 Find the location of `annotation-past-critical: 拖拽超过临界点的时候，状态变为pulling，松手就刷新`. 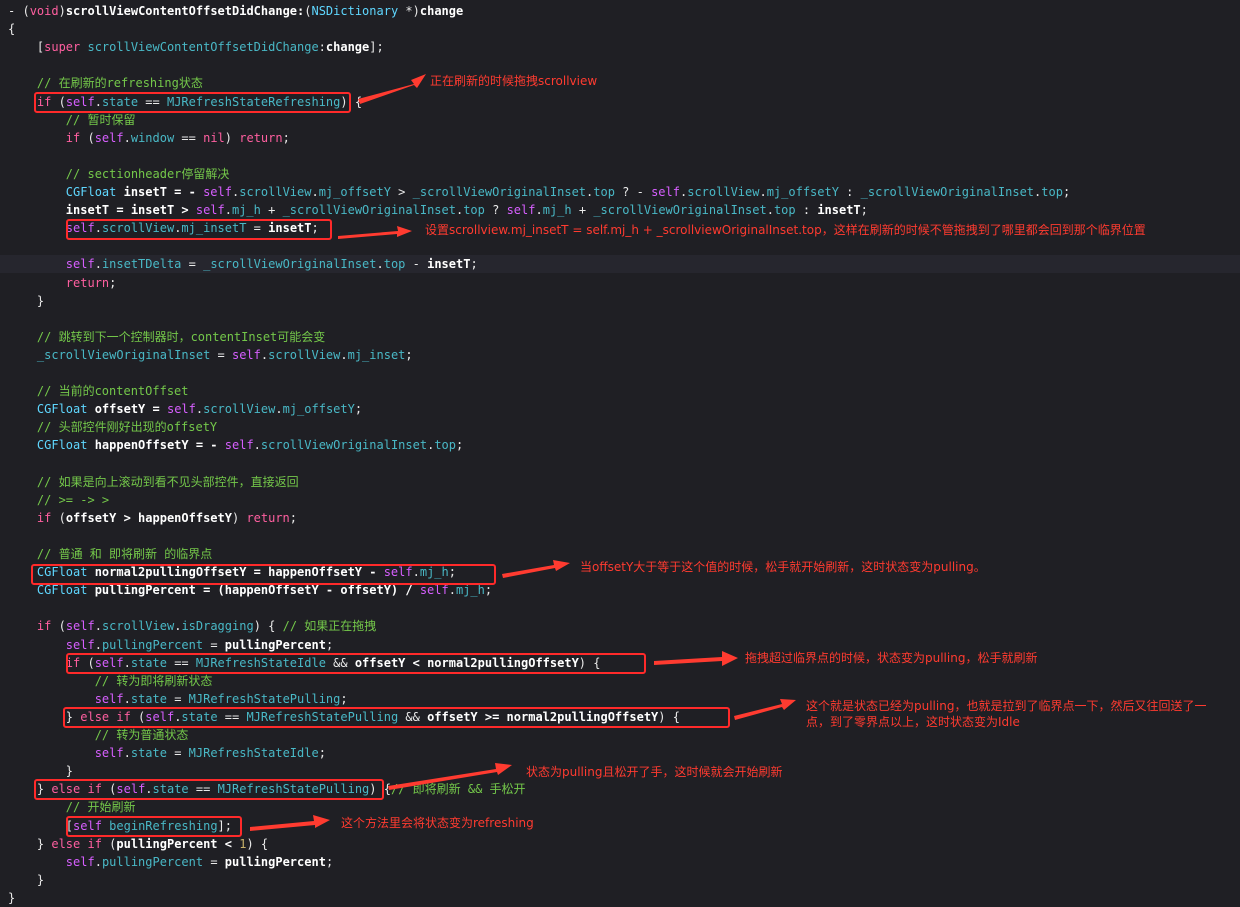

annotation-past-critical: 拖拽超过临界点的时候，状态变为pulling，松手就刷新 is located at coordinates (891, 658).